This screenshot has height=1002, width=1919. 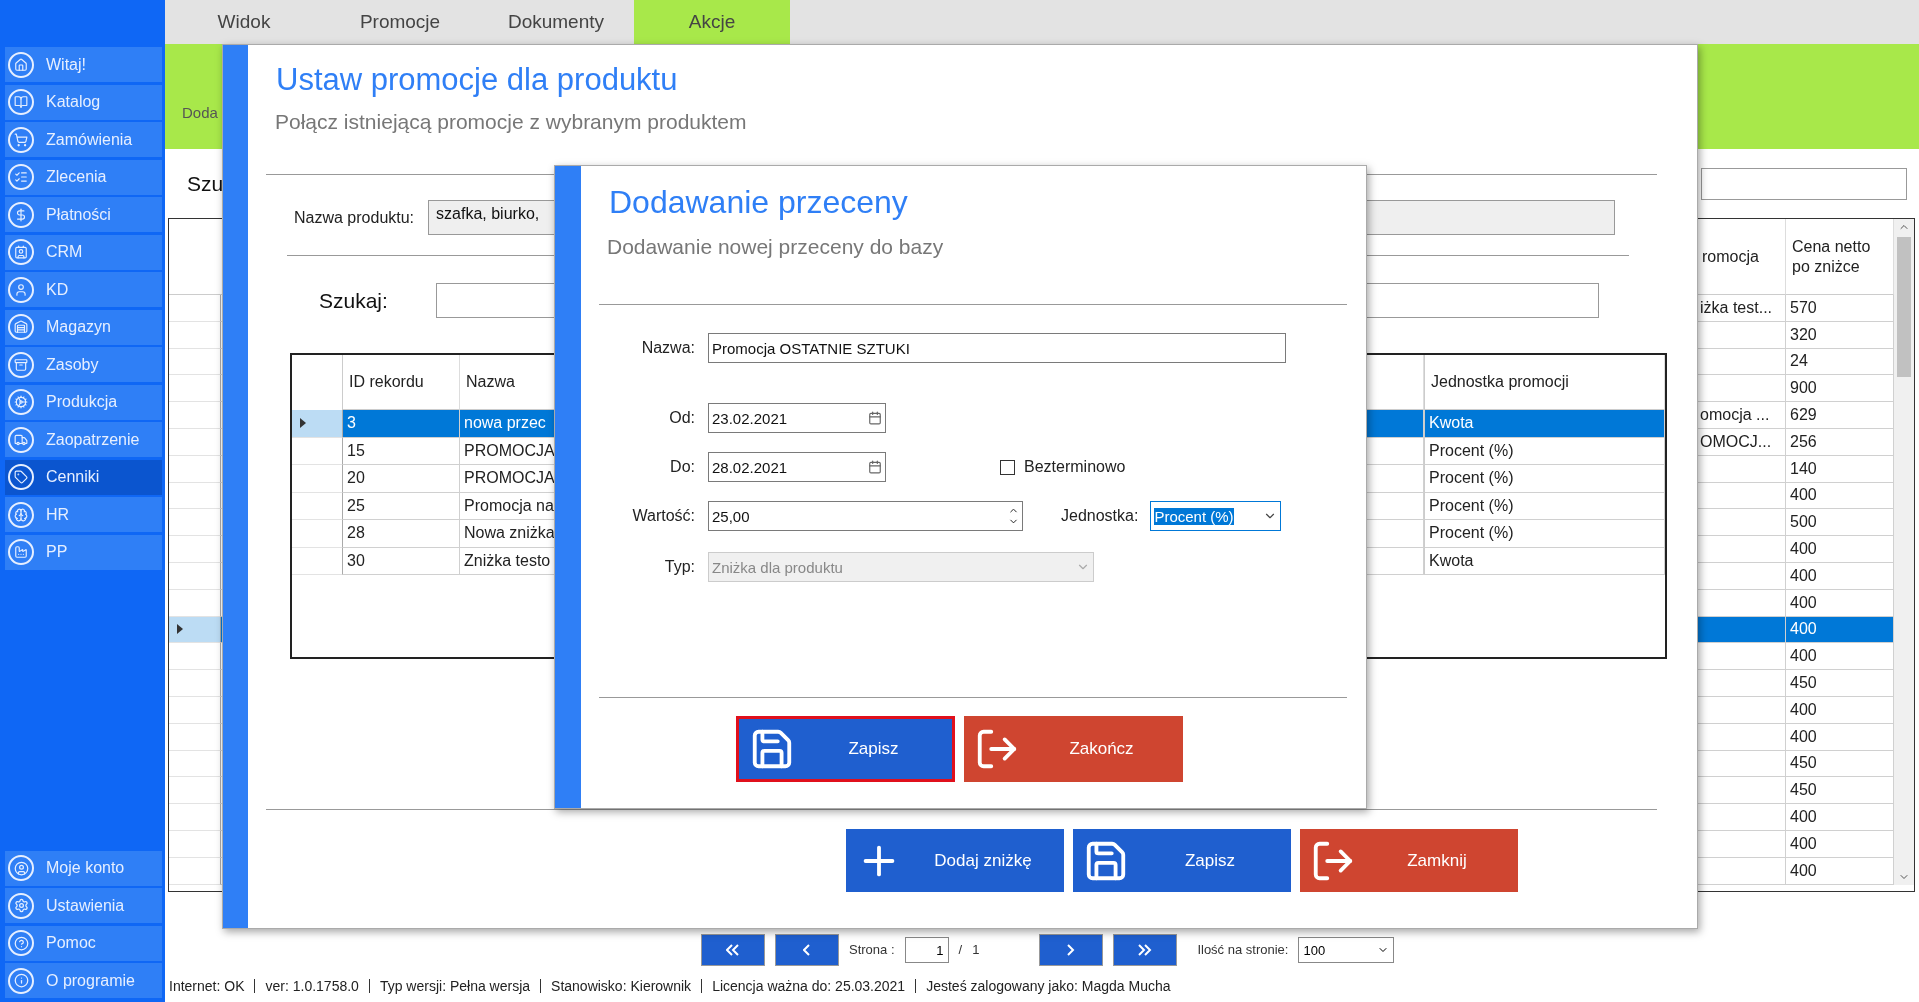 What do you see at coordinates (1840, 335) in the screenshot?
I see `table-cell: 320` at bounding box center [1840, 335].